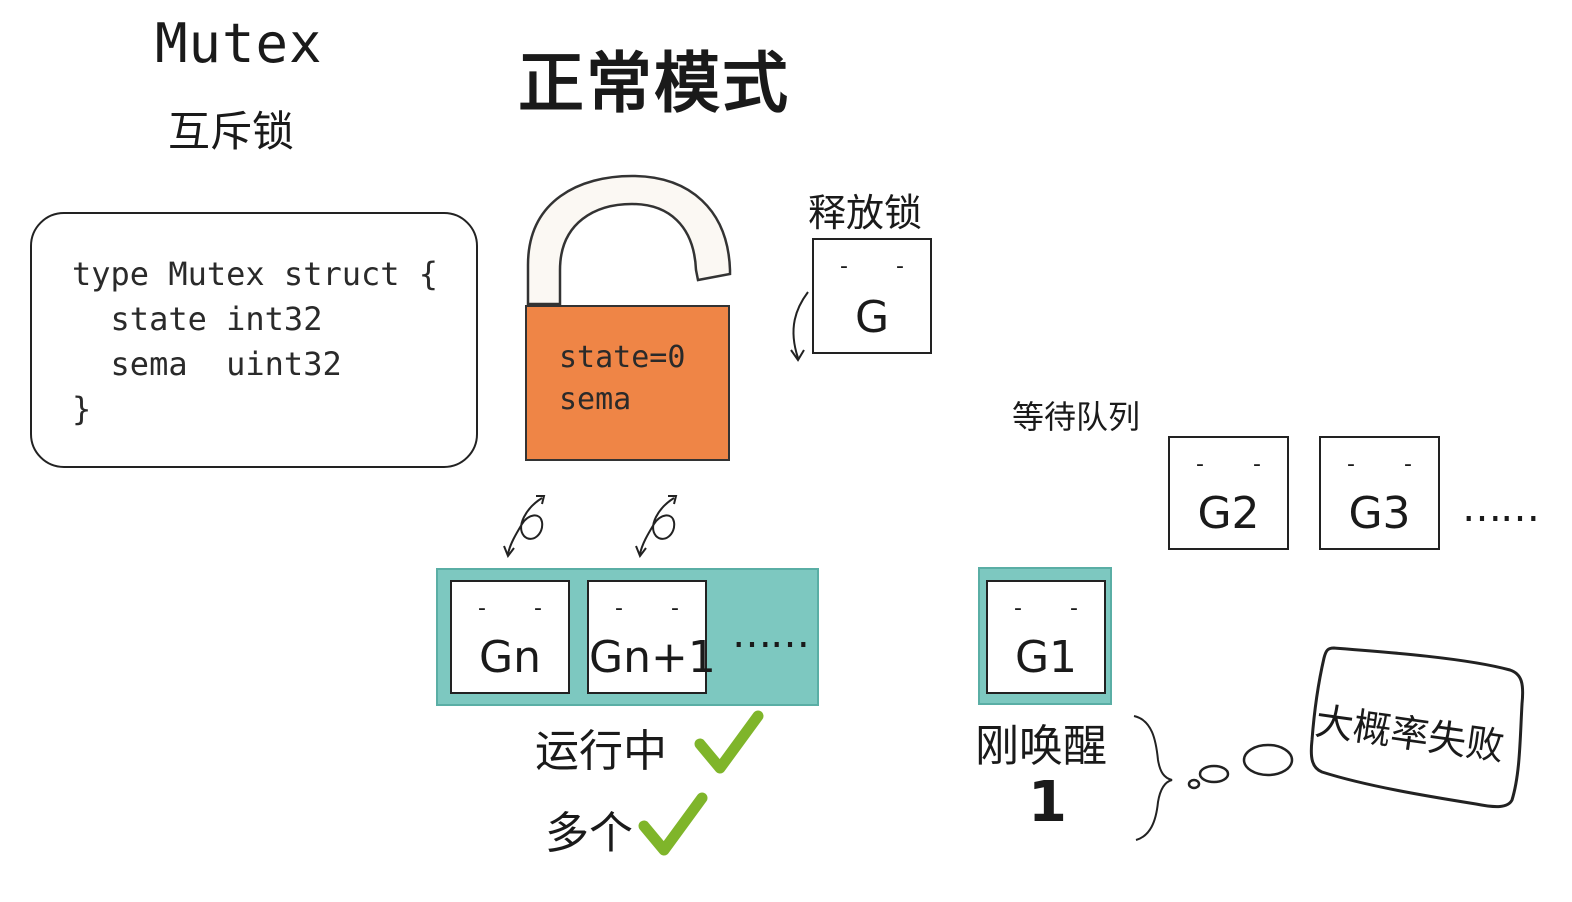 Image resolution: width=1572 pixels, height=902 pixels. Describe the element at coordinates (255, 274) in the screenshot. I see `code-line: type Mutex struct {` at that location.